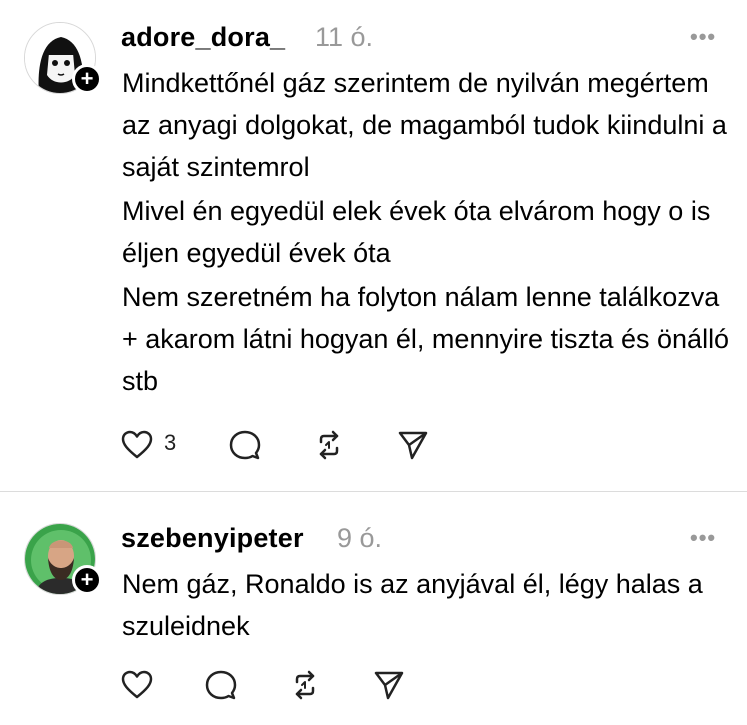  I want to click on username: adore_dora_, so click(203, 37).